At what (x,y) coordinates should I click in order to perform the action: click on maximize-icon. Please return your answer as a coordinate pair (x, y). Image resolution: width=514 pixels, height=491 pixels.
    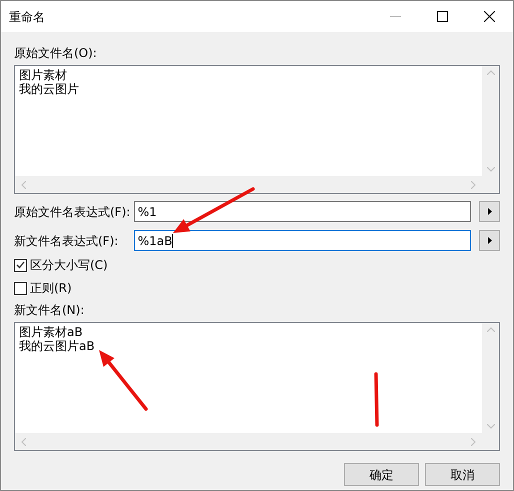
    Looking at the image, I should click on (442, 16).